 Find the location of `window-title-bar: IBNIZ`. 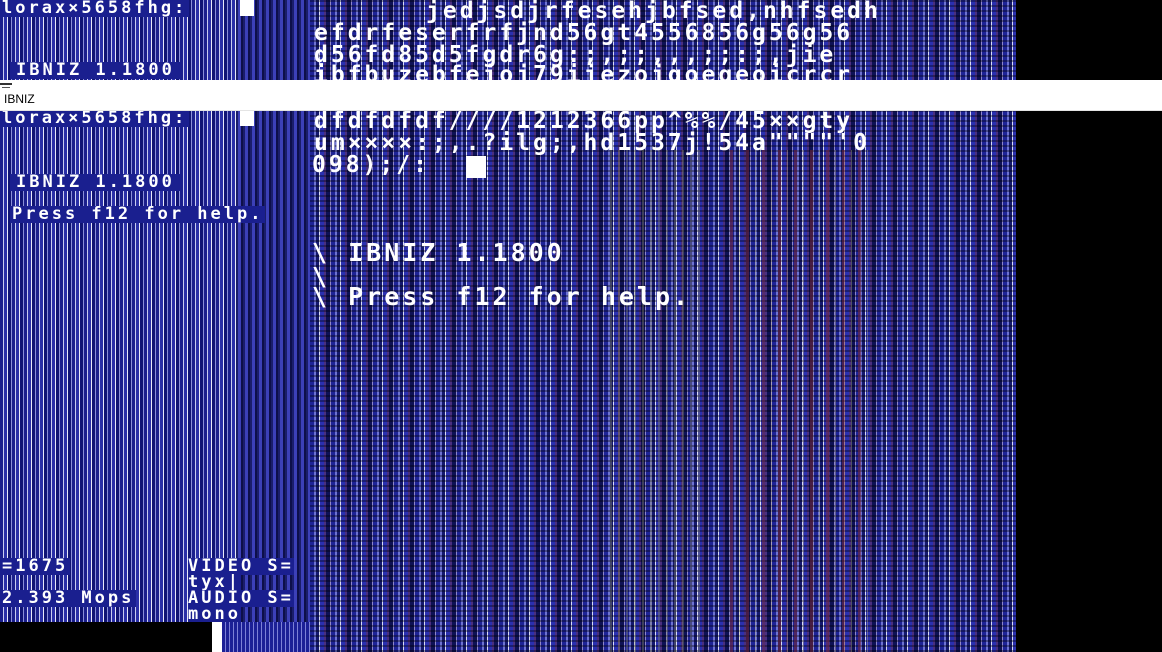

window-title-bar: IBNIZ is located at coordinates (581, 95).